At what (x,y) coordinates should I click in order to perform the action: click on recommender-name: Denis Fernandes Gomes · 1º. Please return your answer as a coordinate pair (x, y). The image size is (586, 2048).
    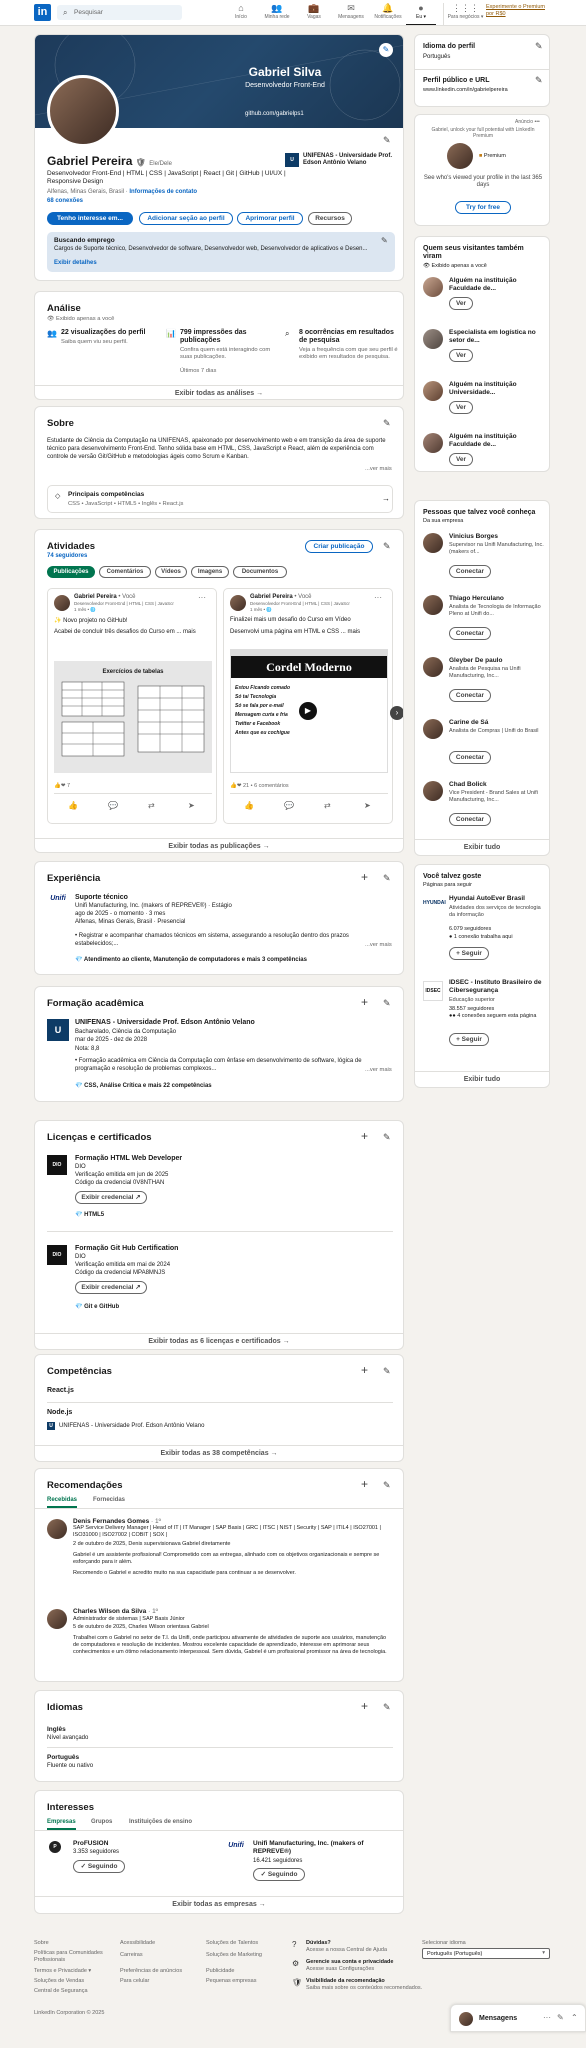
    Looking at the image, I should click on (117, 1521).